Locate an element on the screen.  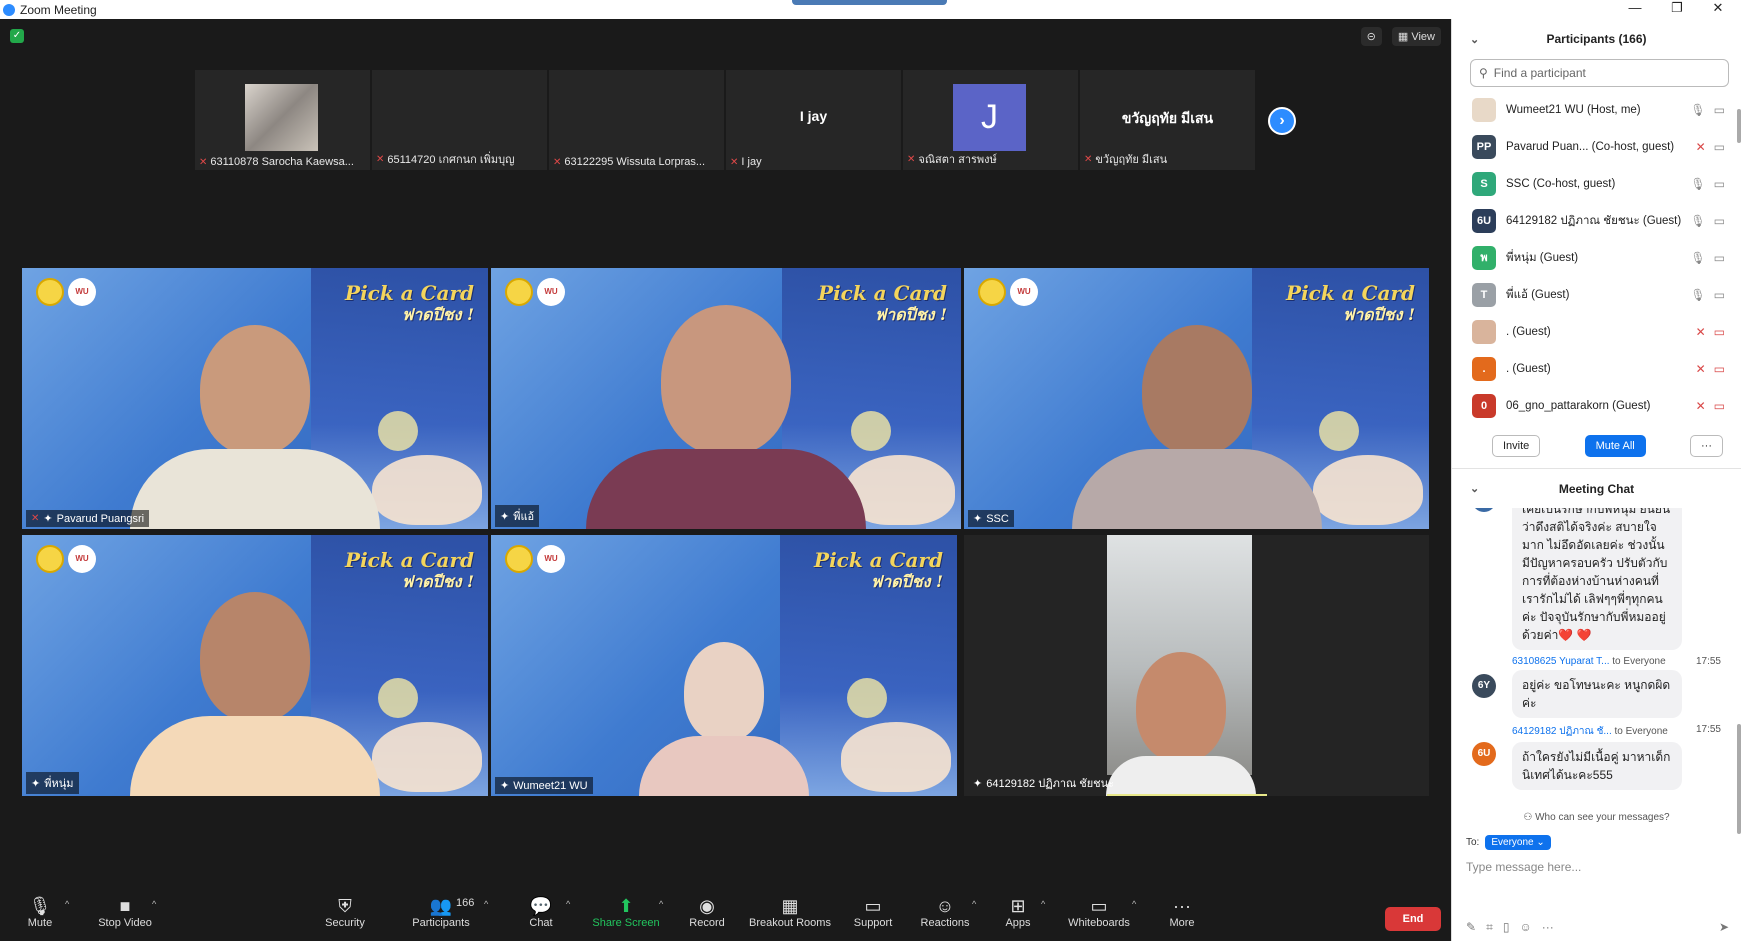
video-tile-active-speaker: WU Pick a Card ฟาดปีชง ! ✦ พี่แอ้ is located at coordinates (726, 398).